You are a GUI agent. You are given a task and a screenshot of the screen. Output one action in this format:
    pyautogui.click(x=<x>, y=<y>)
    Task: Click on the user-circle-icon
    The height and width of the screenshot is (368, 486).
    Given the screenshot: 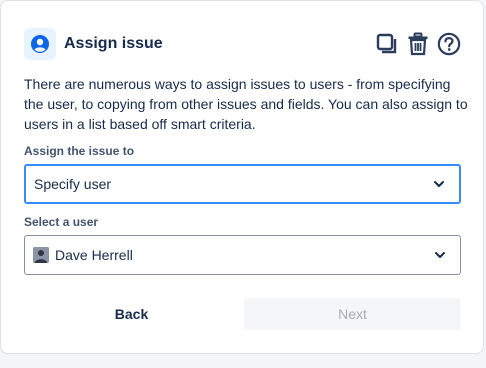 What is the action you would take?
    pyautogui.click(x=40, y=44)
    